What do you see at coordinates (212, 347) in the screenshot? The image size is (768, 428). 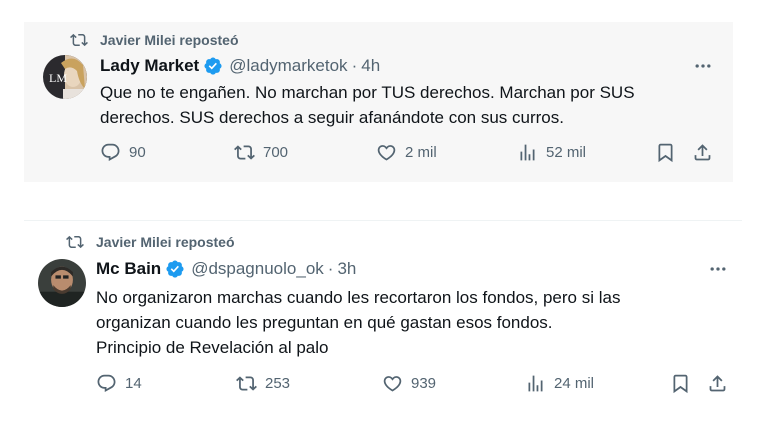 I see `tweet-text-line: Principio de Revelación al palo` at bounding box center [212, 347].